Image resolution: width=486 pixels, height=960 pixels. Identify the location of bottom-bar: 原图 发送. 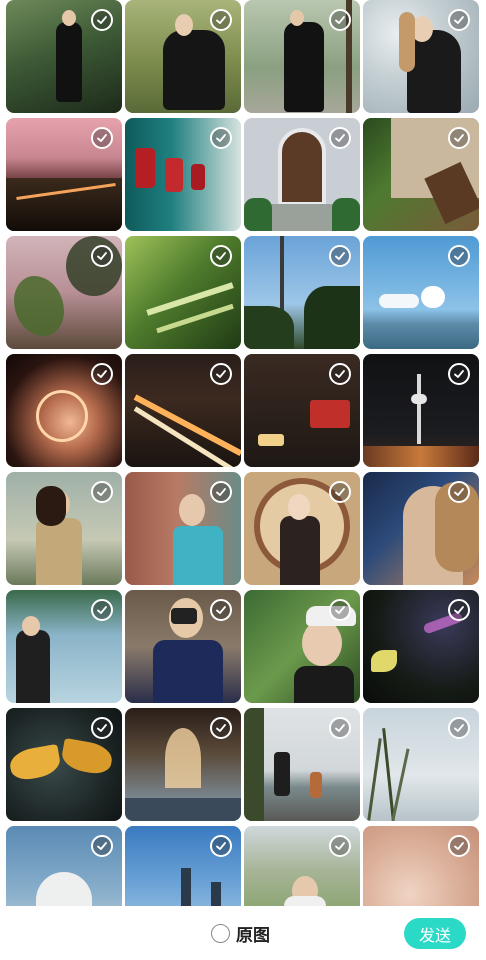
(243, 933).